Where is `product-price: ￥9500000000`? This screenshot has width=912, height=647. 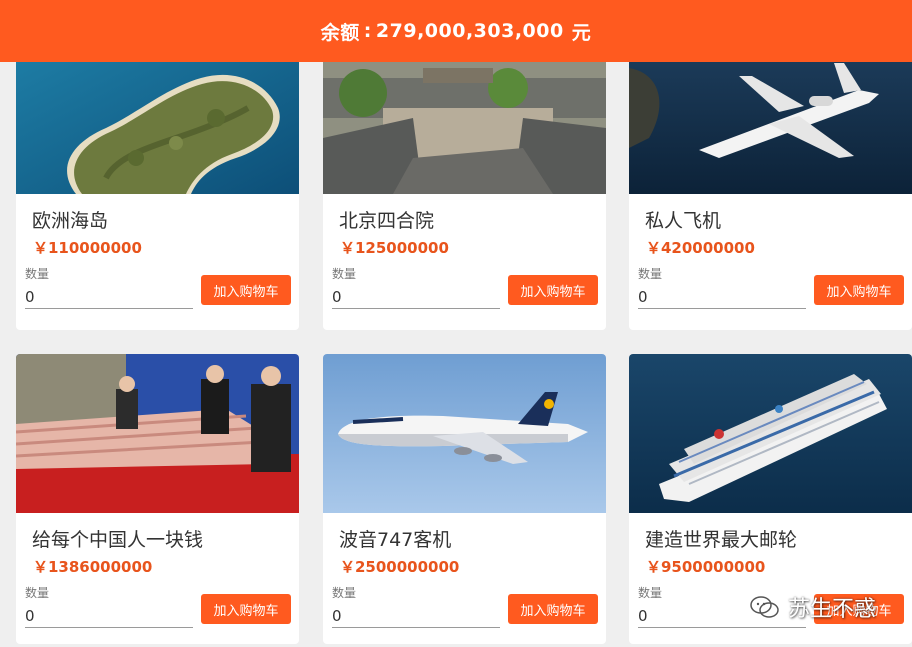 product-price: ￥9500000000 is located at coordinates (706, 567).